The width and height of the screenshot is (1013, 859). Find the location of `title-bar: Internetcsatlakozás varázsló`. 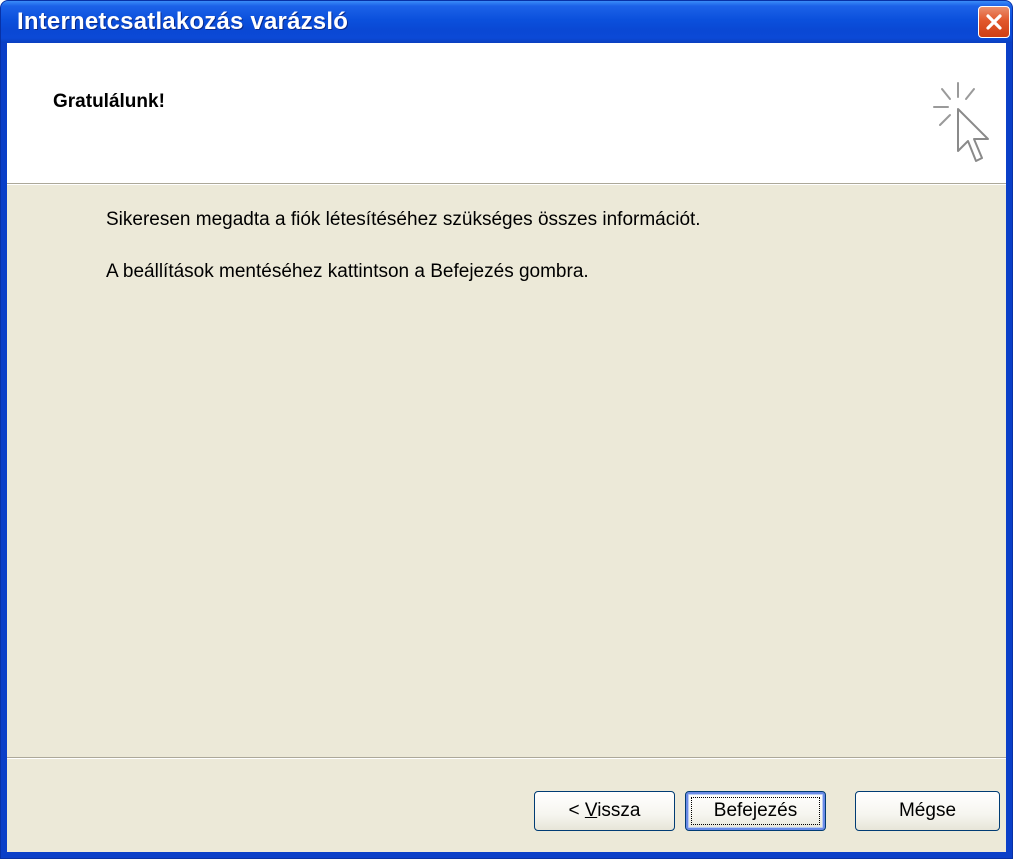

title-bar: Internetcsatlakozás varázsló is located at coordinates (506, 22).